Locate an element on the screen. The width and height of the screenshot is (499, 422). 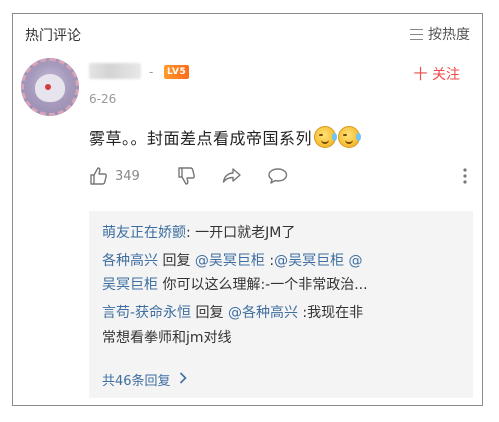
user-link: 言苟-获命永恒 is located at coordinates (146, 313).